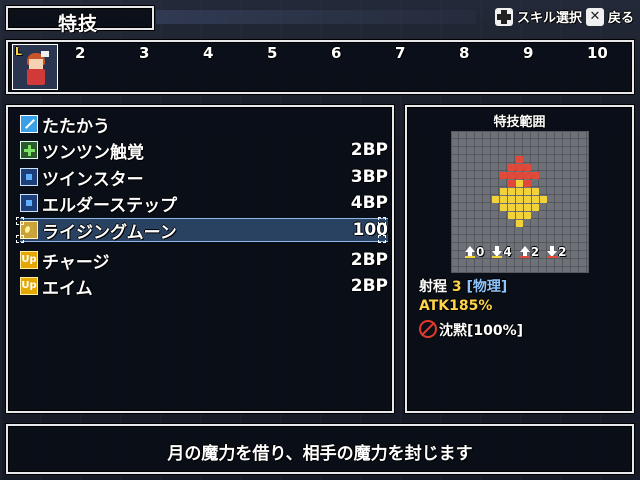  I want to click on party-slot-5: 5, so click(272, 53).